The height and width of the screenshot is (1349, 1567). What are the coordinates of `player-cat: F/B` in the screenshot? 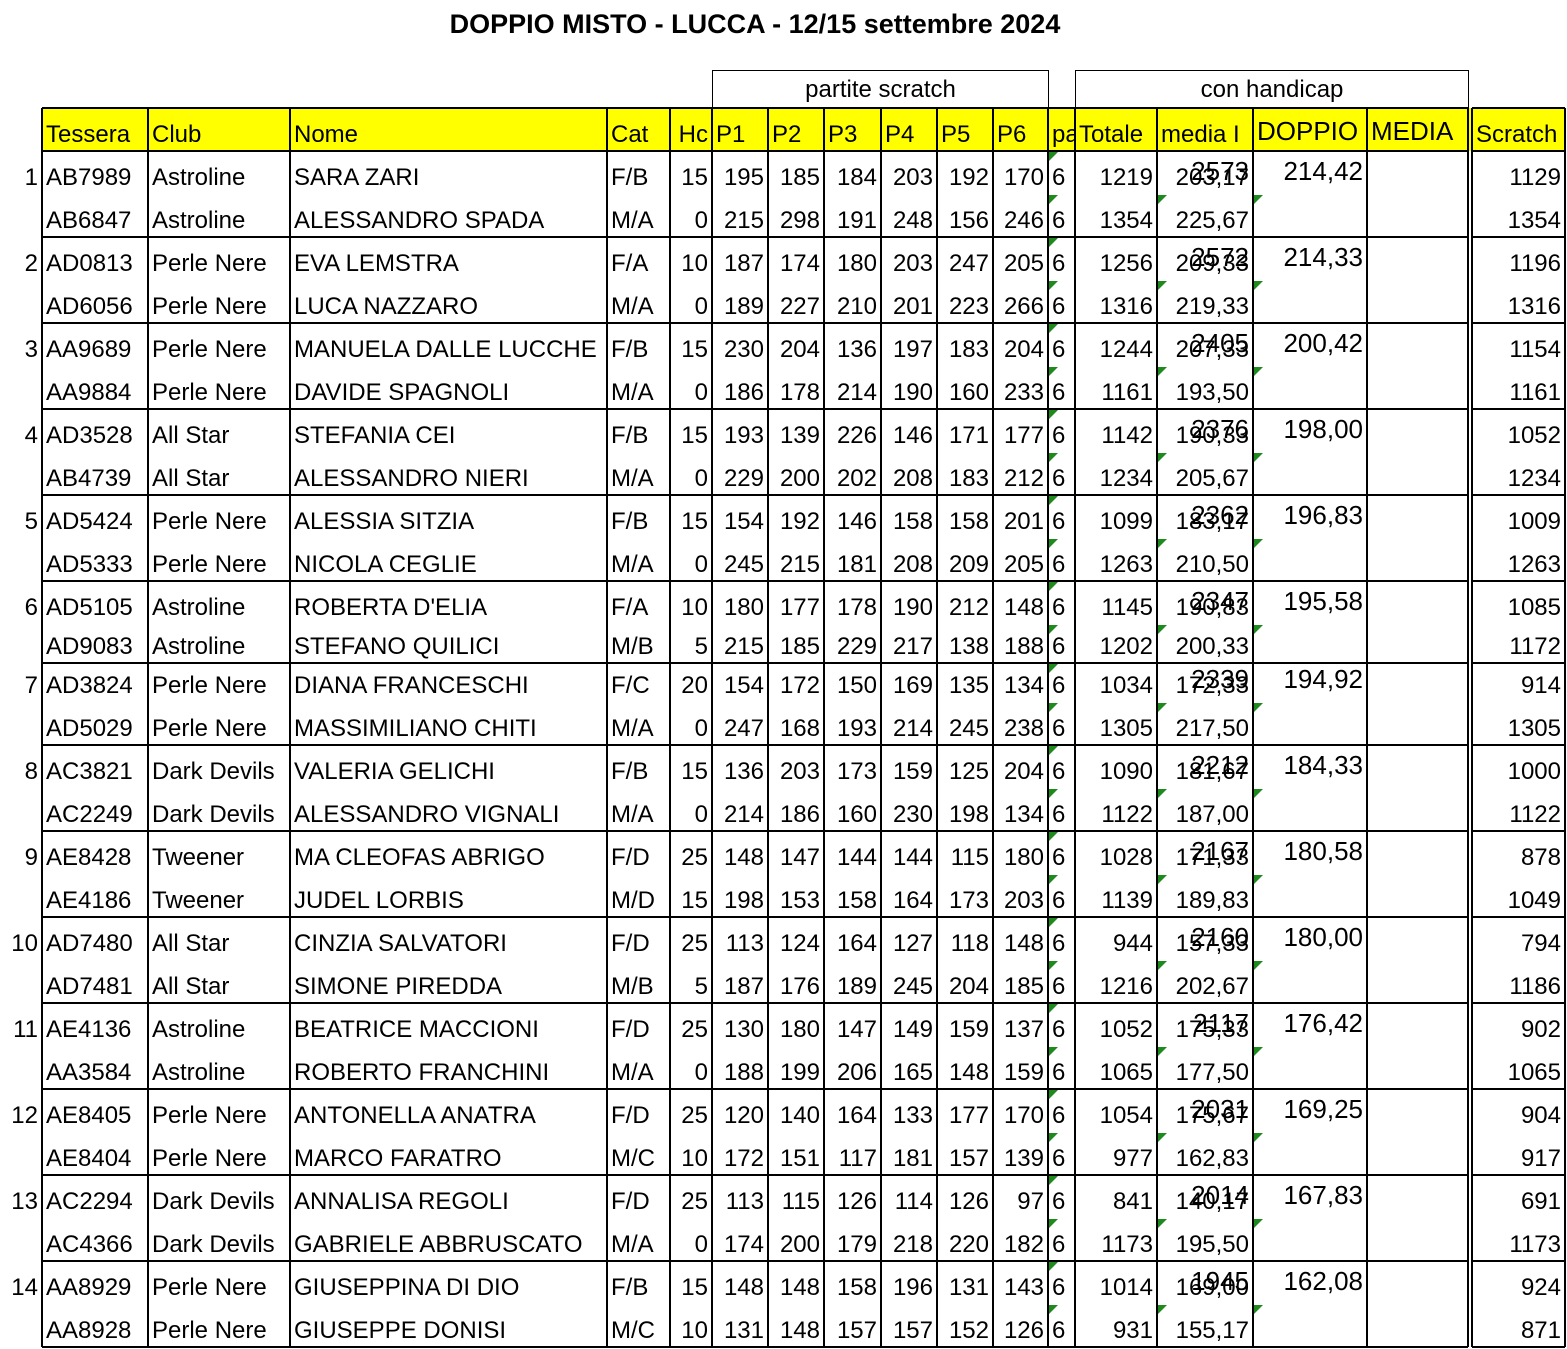 It's located at (630, 771).